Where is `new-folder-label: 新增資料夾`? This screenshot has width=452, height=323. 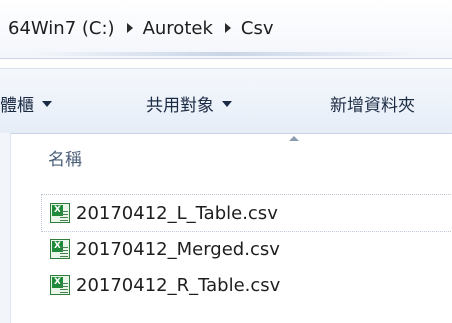
new-folder-label: 新增資料夾 is located at coordinates (372, 106).